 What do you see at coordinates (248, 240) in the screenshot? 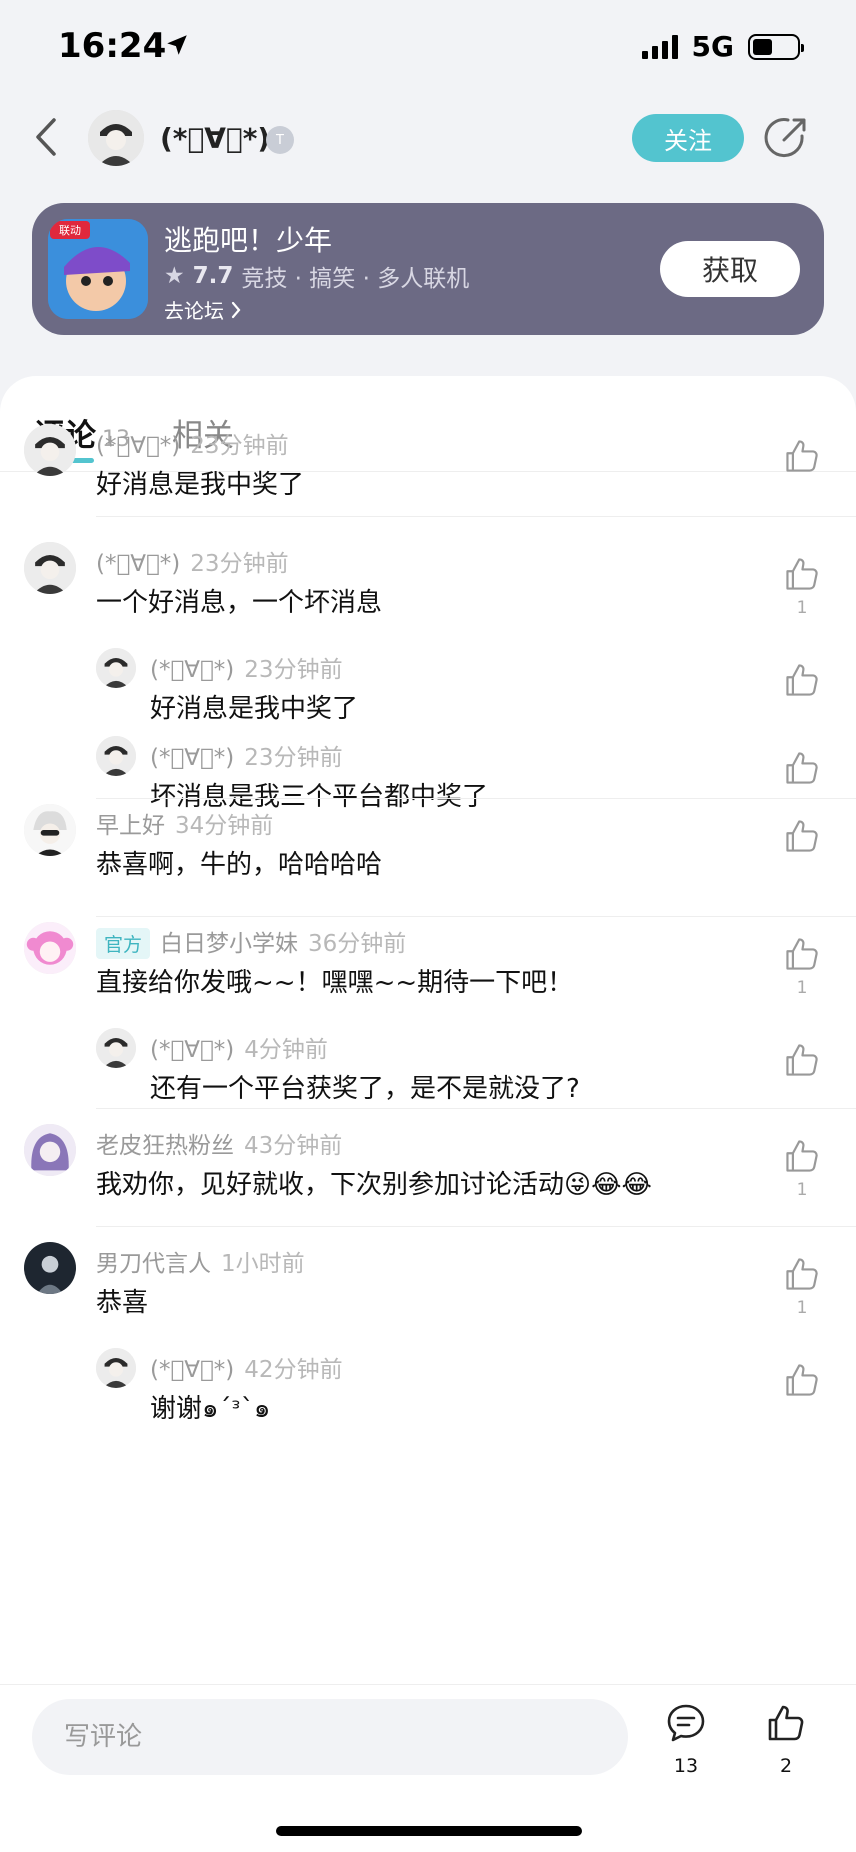
I see `game-title: 逃跑吧！少年` at bounding box center [248, 240].